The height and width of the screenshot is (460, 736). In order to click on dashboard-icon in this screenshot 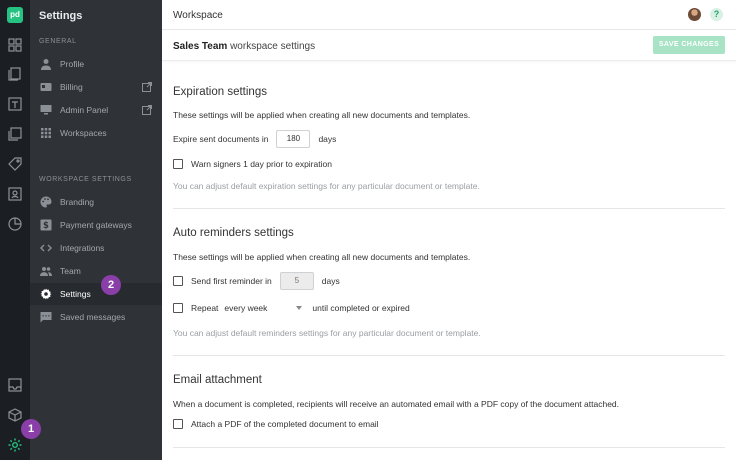, I will do `click(15, 45)`.